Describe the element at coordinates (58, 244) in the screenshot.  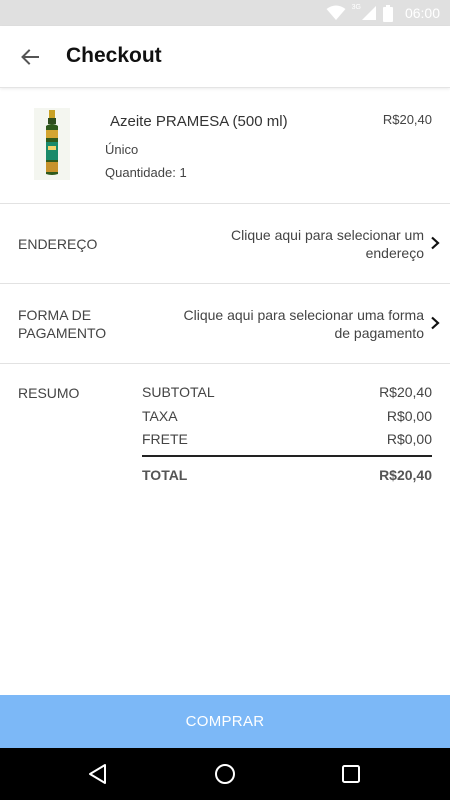
I see `address-label: ENDEREÇO` at that location.